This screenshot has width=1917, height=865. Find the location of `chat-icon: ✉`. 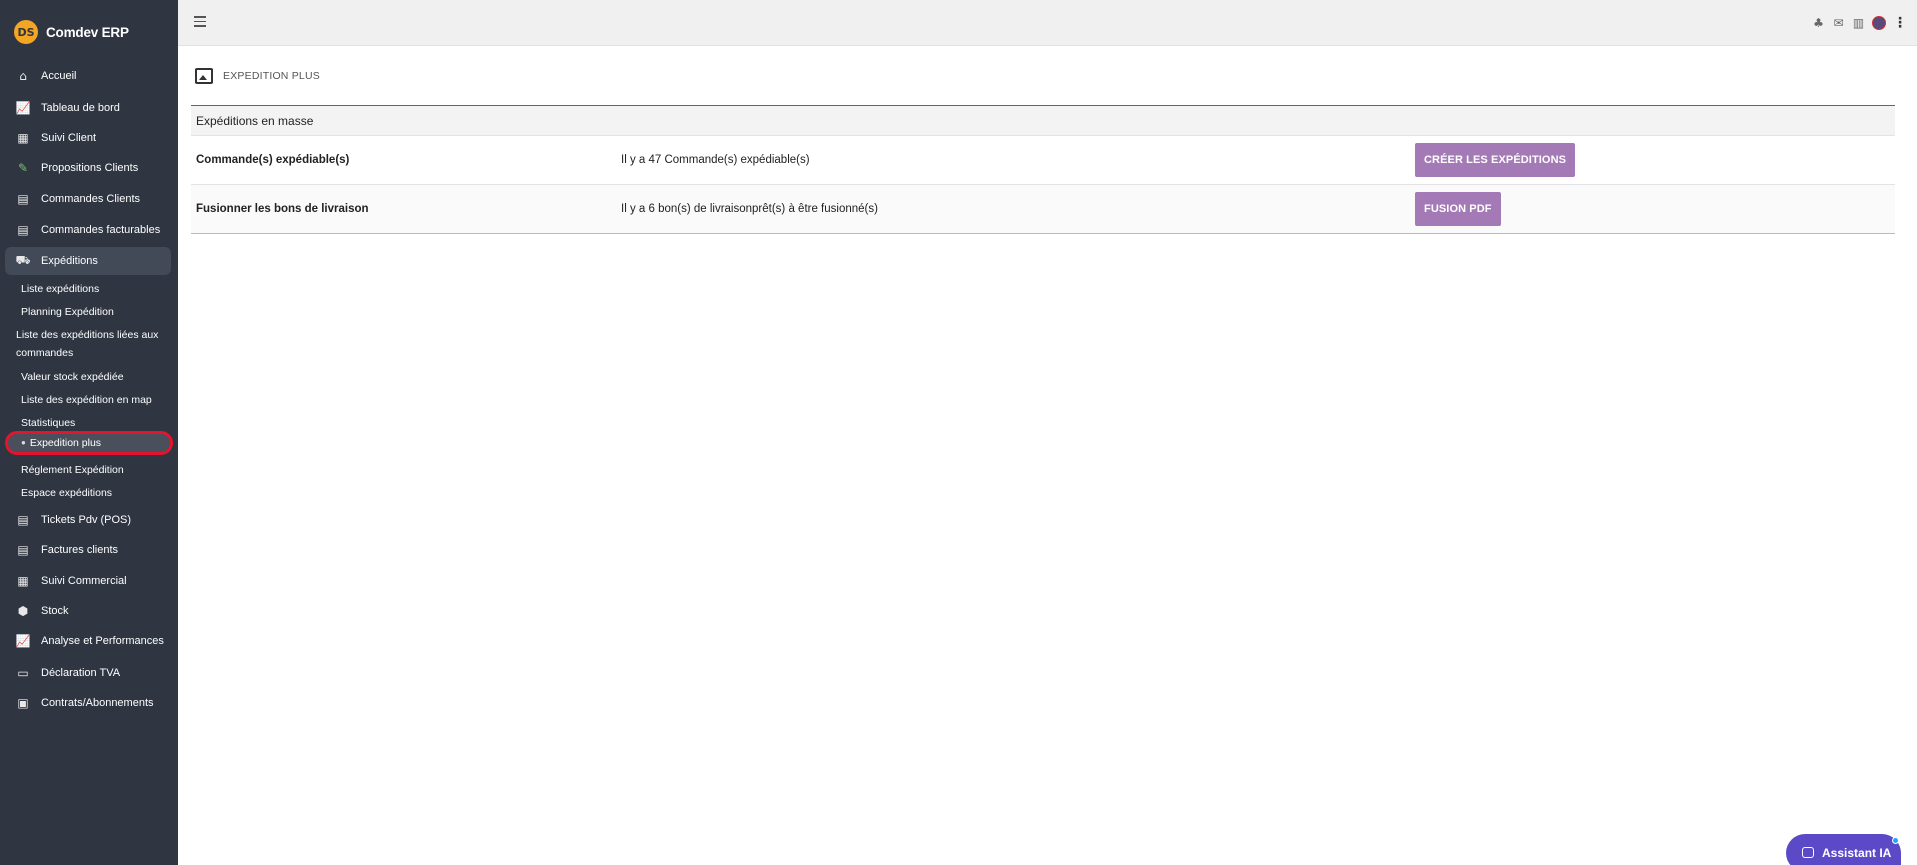

chat-icon: ✉ is located at coordinates (1838, 23).